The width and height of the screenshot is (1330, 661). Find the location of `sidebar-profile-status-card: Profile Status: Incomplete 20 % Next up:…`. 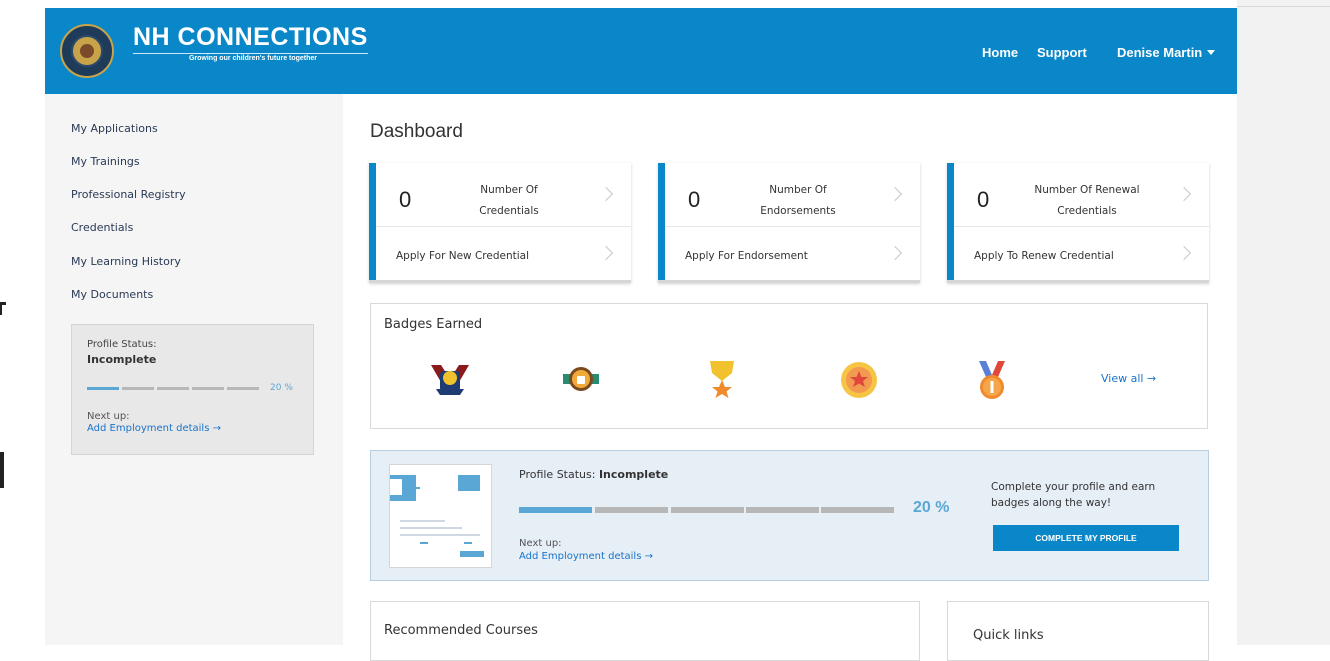

sidebar-profile-status-card: Profile Status: Incomplete 20 % Next up:… is located at coordinates (192, 389).